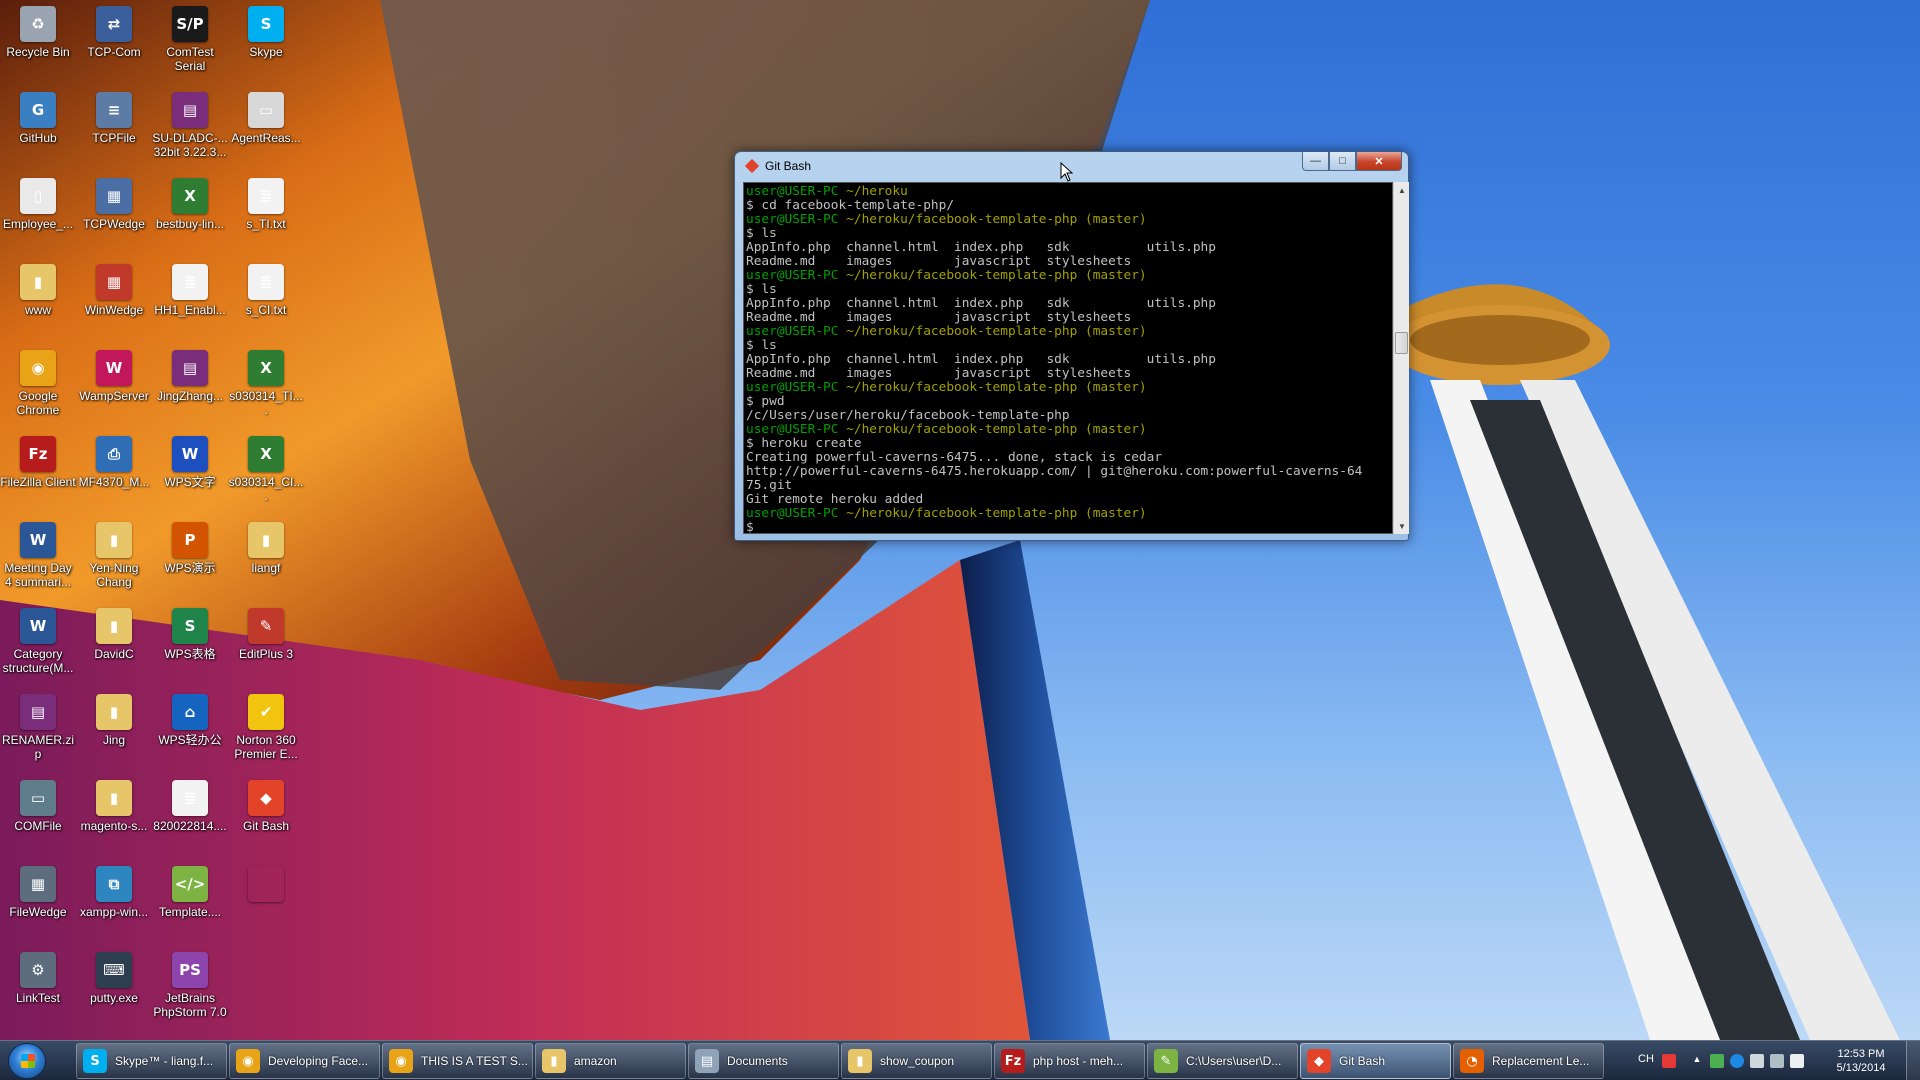  Describe the element at coordinates (114, 720) in the screenshot. I see `desktop-icon: ▮ Jing` at that location.